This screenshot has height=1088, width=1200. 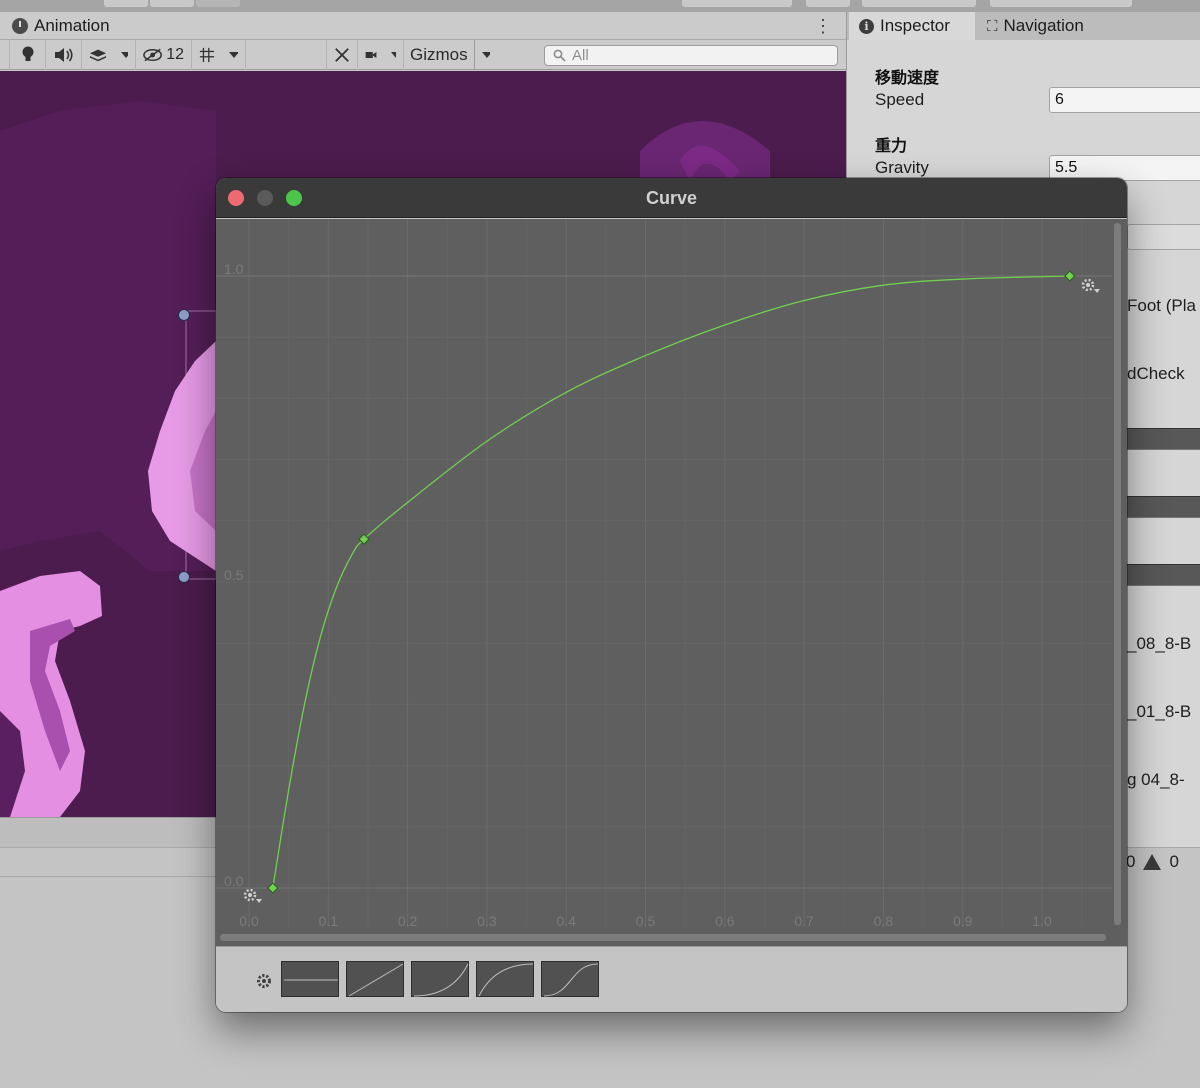 I want to click on layers-icon, so click(x=98, y=55).